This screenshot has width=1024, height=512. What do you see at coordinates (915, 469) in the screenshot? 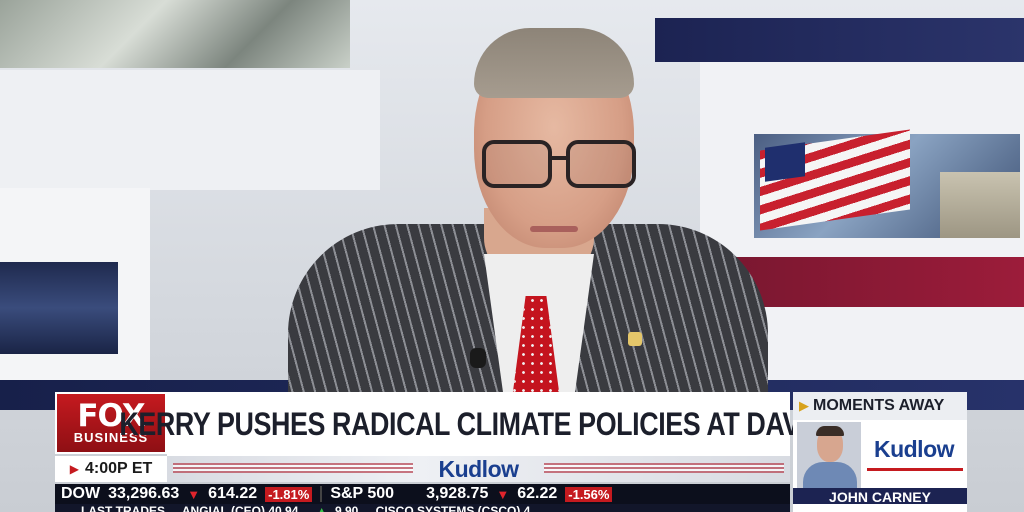
I see `promo-underline` at bounding box center [915, 469].